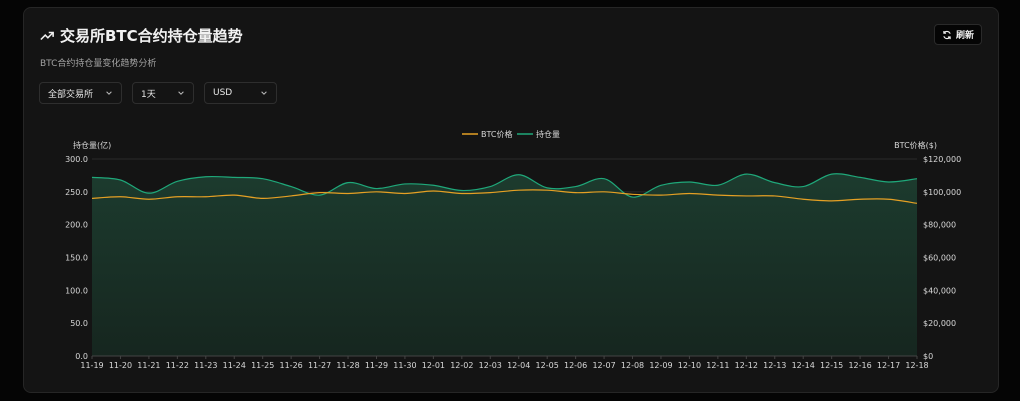 The height and width of the screenshot is (401, 1020). I want to click on y-tick-label-left: 150.0, so click(76, 258).